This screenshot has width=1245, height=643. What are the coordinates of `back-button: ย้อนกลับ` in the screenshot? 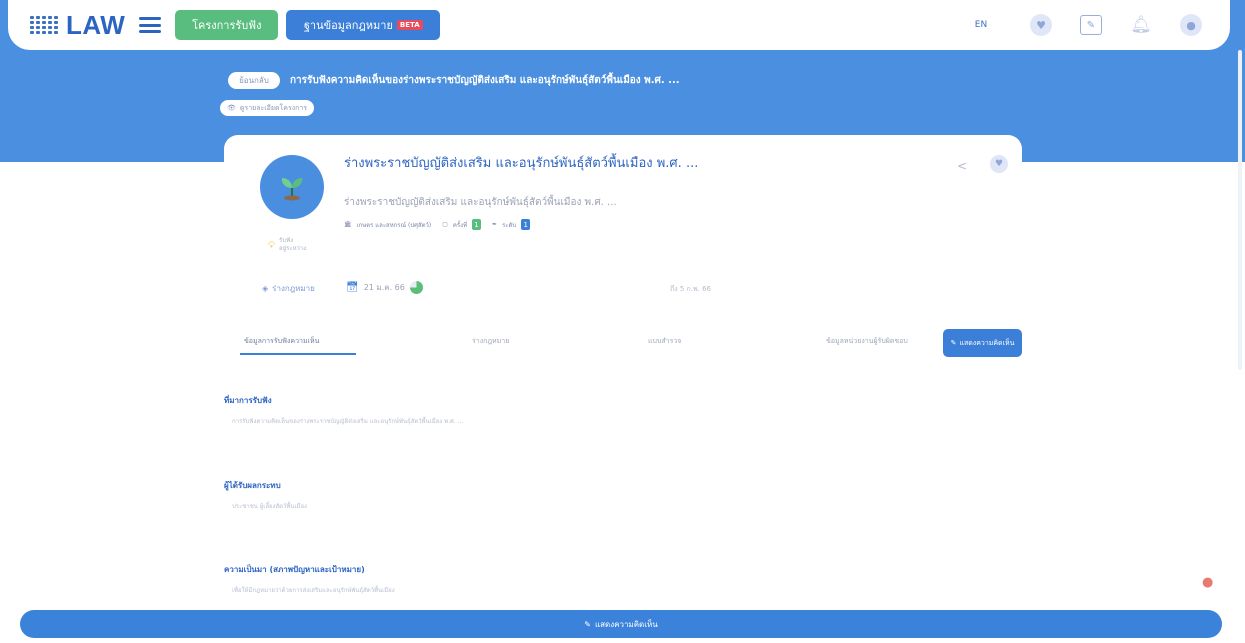 It's located at (254, 80).